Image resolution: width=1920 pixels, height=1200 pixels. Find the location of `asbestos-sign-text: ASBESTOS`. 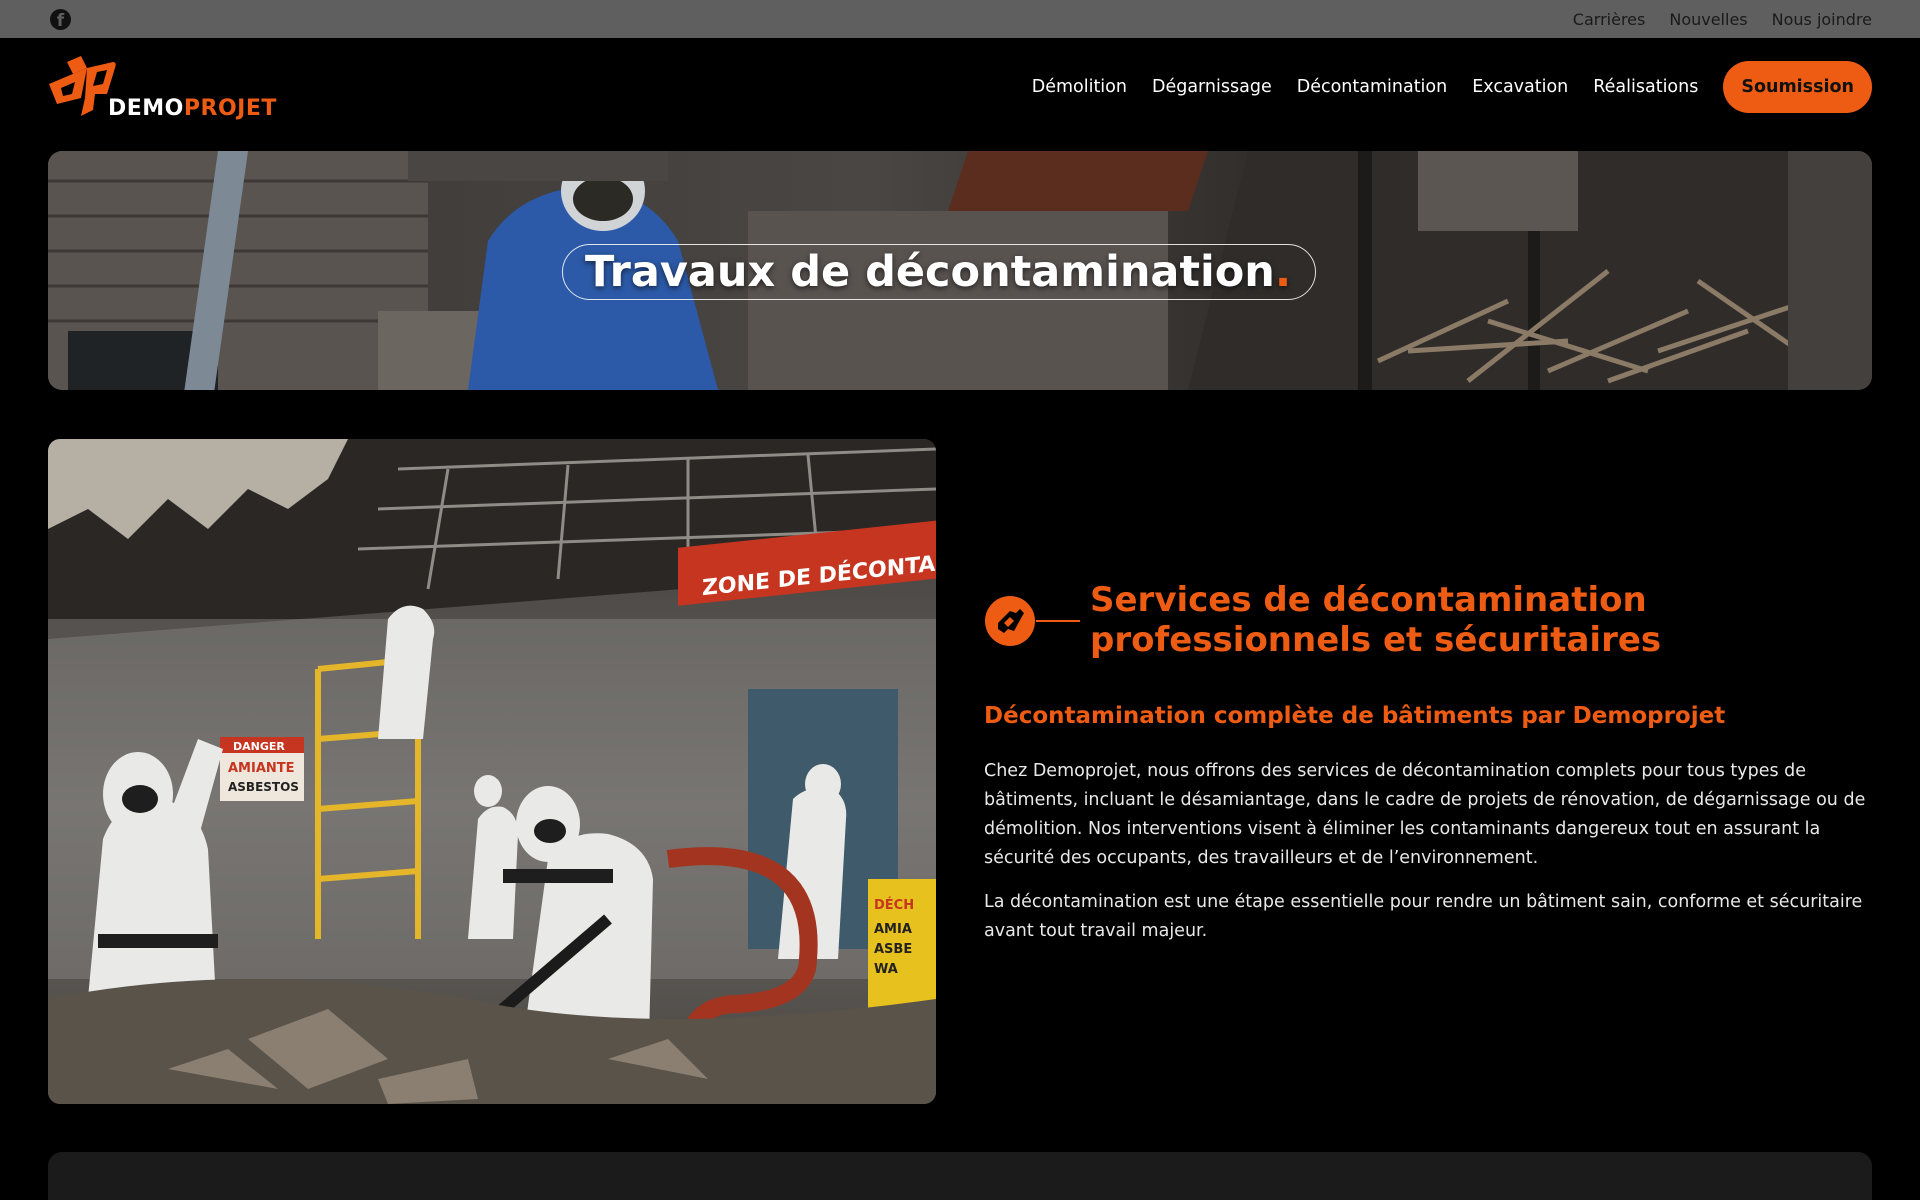

asbestos-sign-text: ASBESTOS is located at coordinates (263, 787).